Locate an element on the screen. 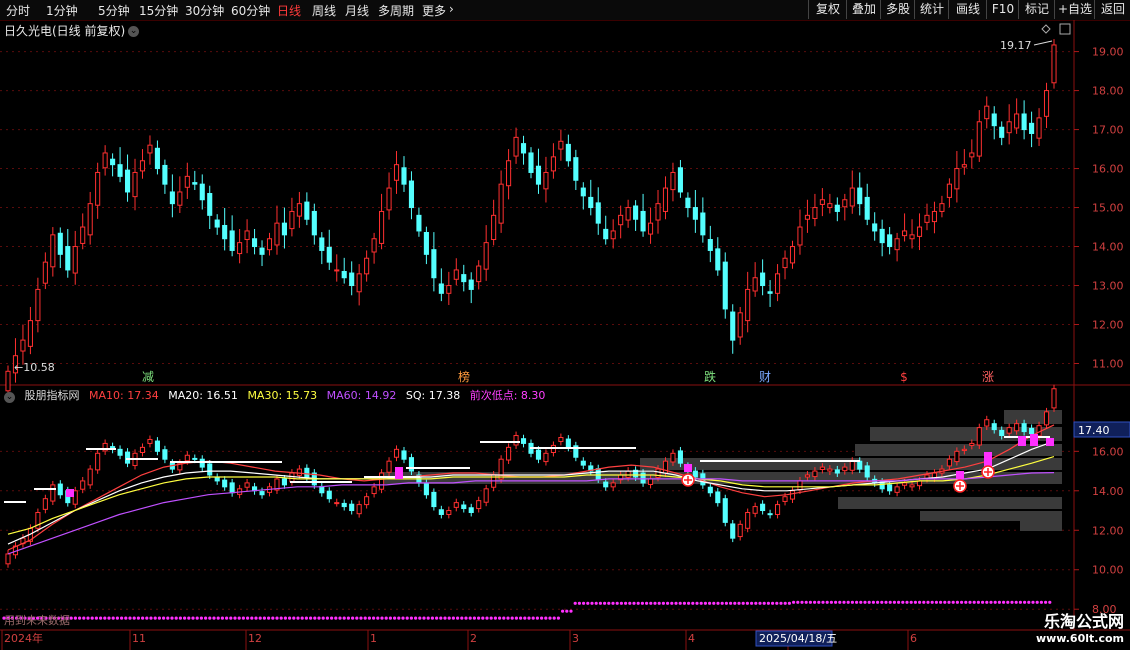  high-arrow is located at coordinates (1043, 43).